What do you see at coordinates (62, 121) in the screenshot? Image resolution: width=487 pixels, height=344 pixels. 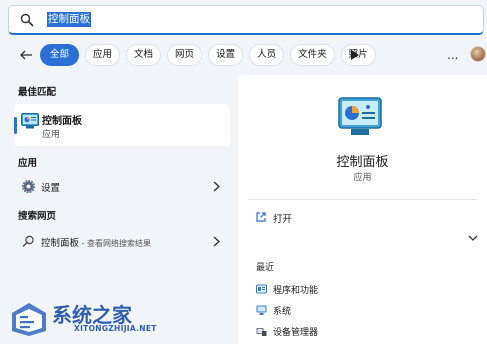 I see `best-match-title: 控制面板` at bounding box center [62, 121].